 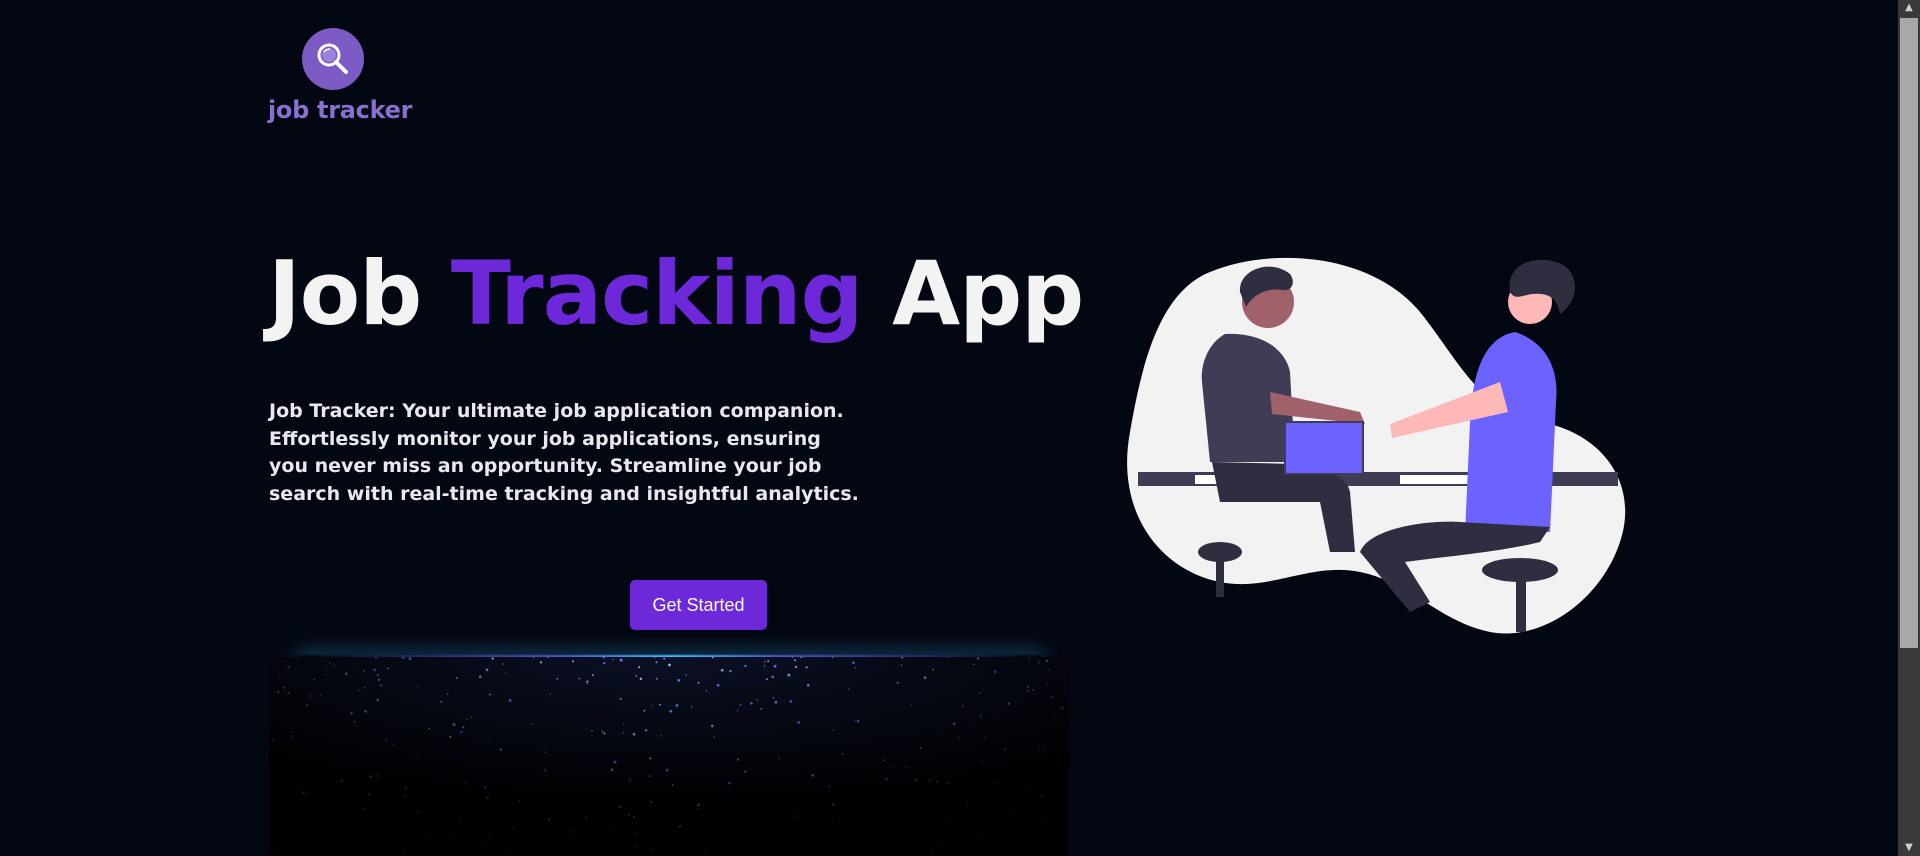 I want to click on arrow-down-icon: ▼, so click(x=1909, y=848).